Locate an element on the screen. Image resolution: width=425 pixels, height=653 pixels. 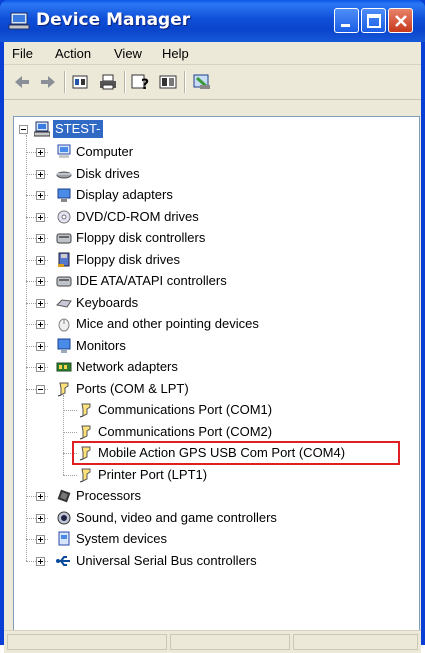
tree-item-display-adapters-label: Display adapters is located at coordinates (124, 194).